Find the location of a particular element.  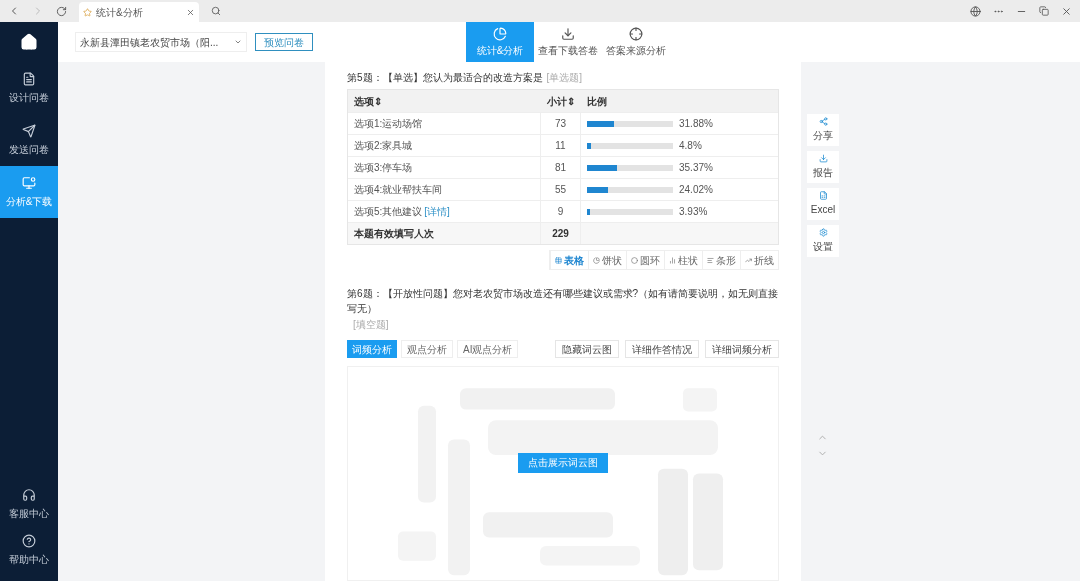

globe-icon is located at coordinates (975, 11).